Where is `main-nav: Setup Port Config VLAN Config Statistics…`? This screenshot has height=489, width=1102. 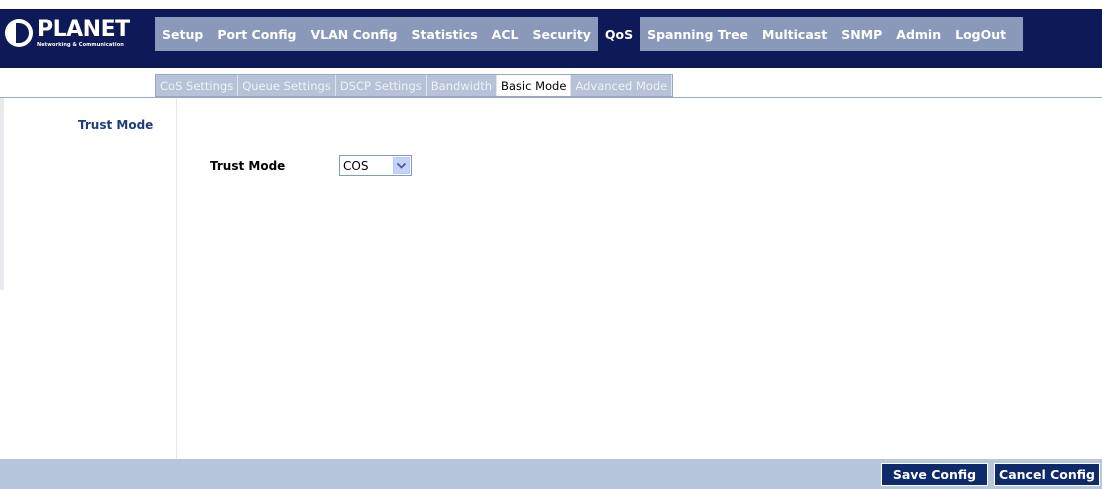 main-nav: Setup Port Config VLAN Config Statistics… is located at coordinates (589, 34).